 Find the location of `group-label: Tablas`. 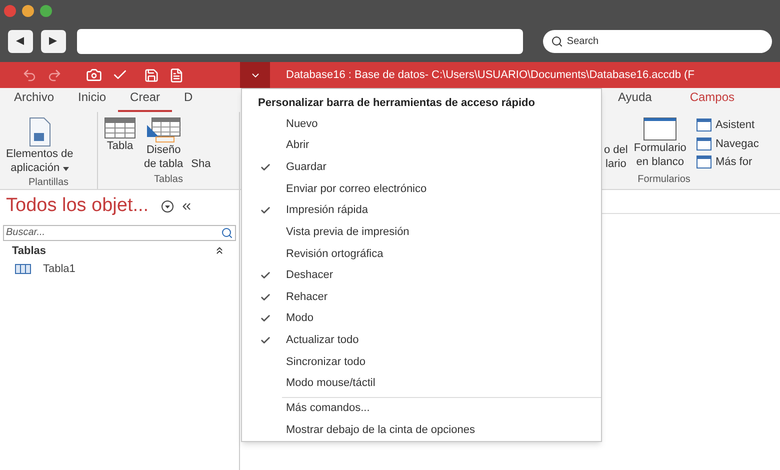

group-label: Tablas is located at coordinates (168, 180).